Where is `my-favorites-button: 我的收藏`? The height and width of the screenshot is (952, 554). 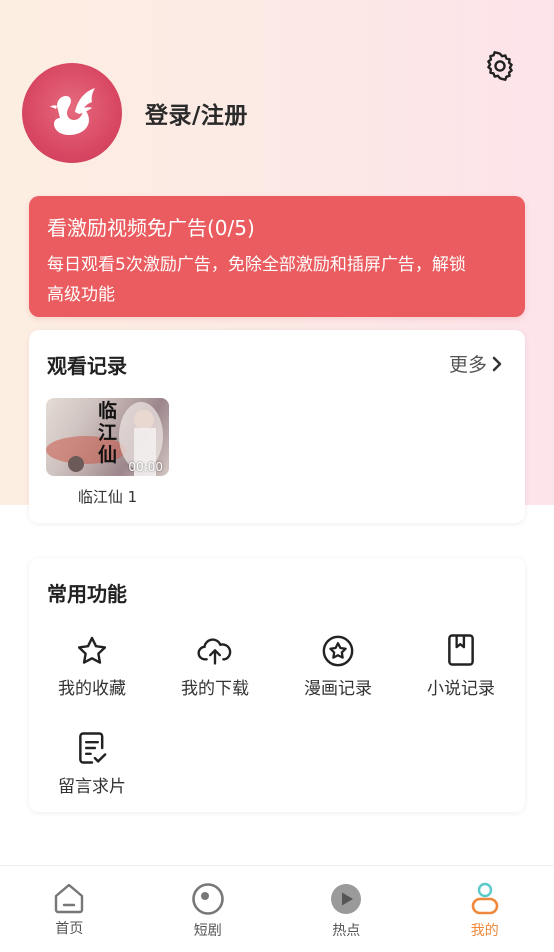 my-favorites-button: 我的收藏 is located at coordinates (92, 663).